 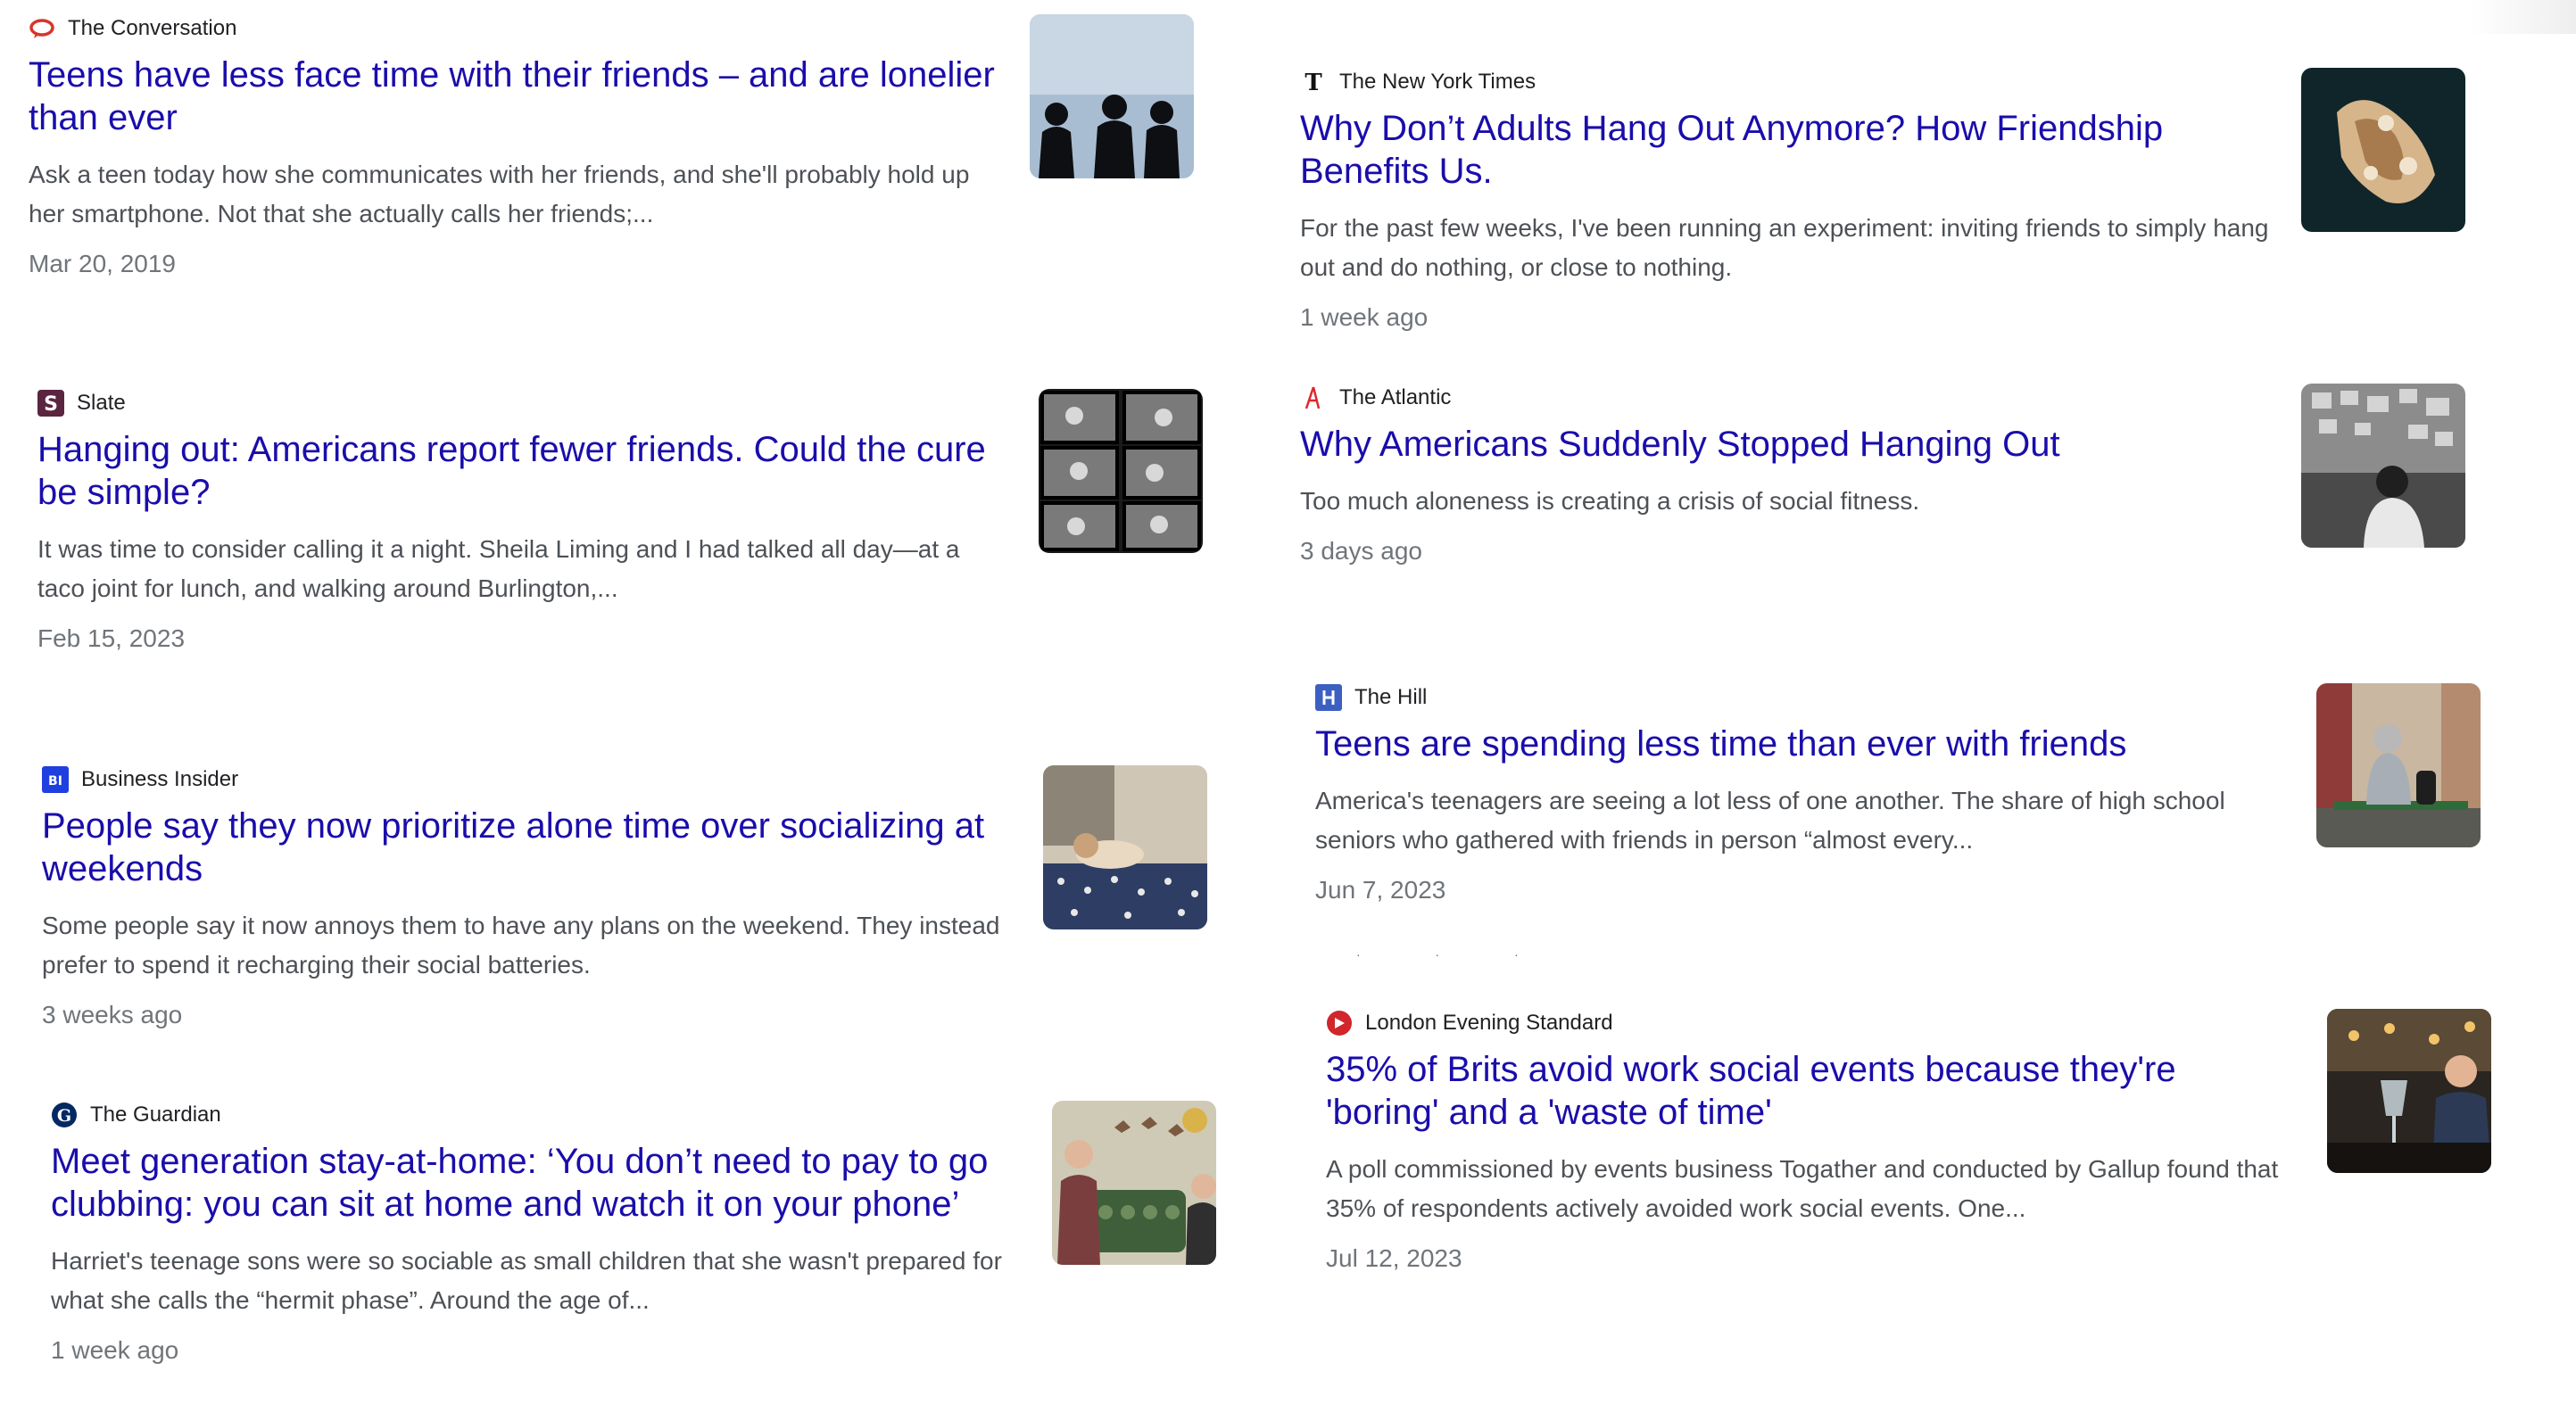 I want to click on news-date: Mar 20, 2019, so click(x=102, y=263).